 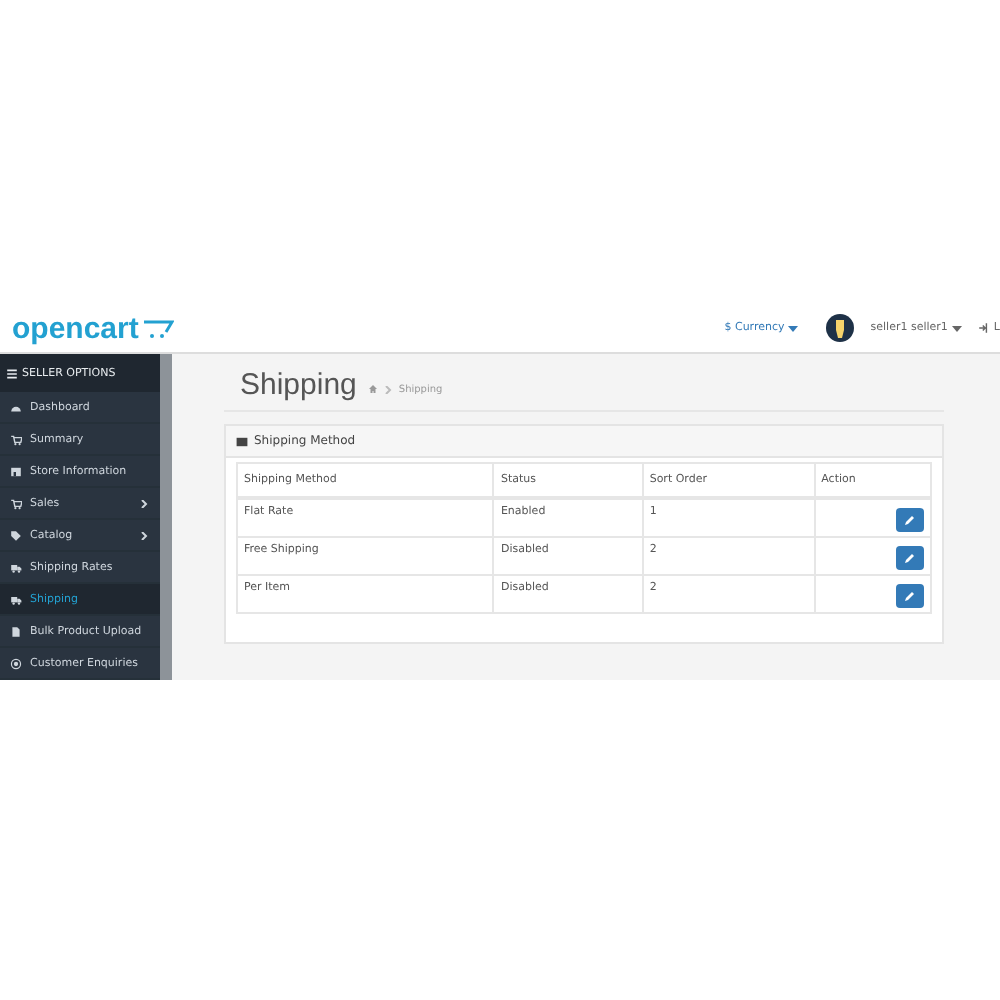 I want to click on chevron-icon, so click(x=388, y=389).